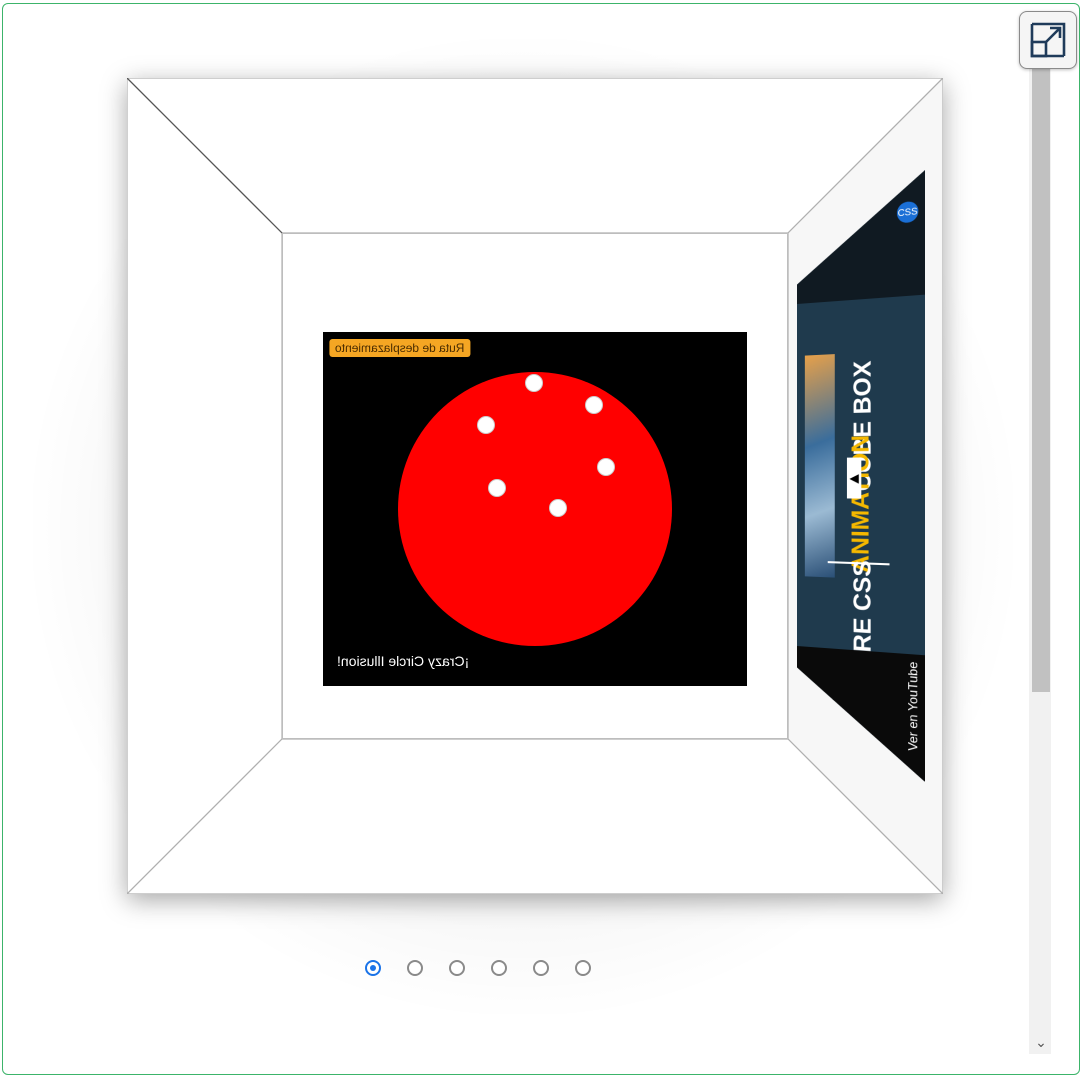  Describe the element at coordinates (478, 971) in the screenshot. I see `slide-pager` at that location.